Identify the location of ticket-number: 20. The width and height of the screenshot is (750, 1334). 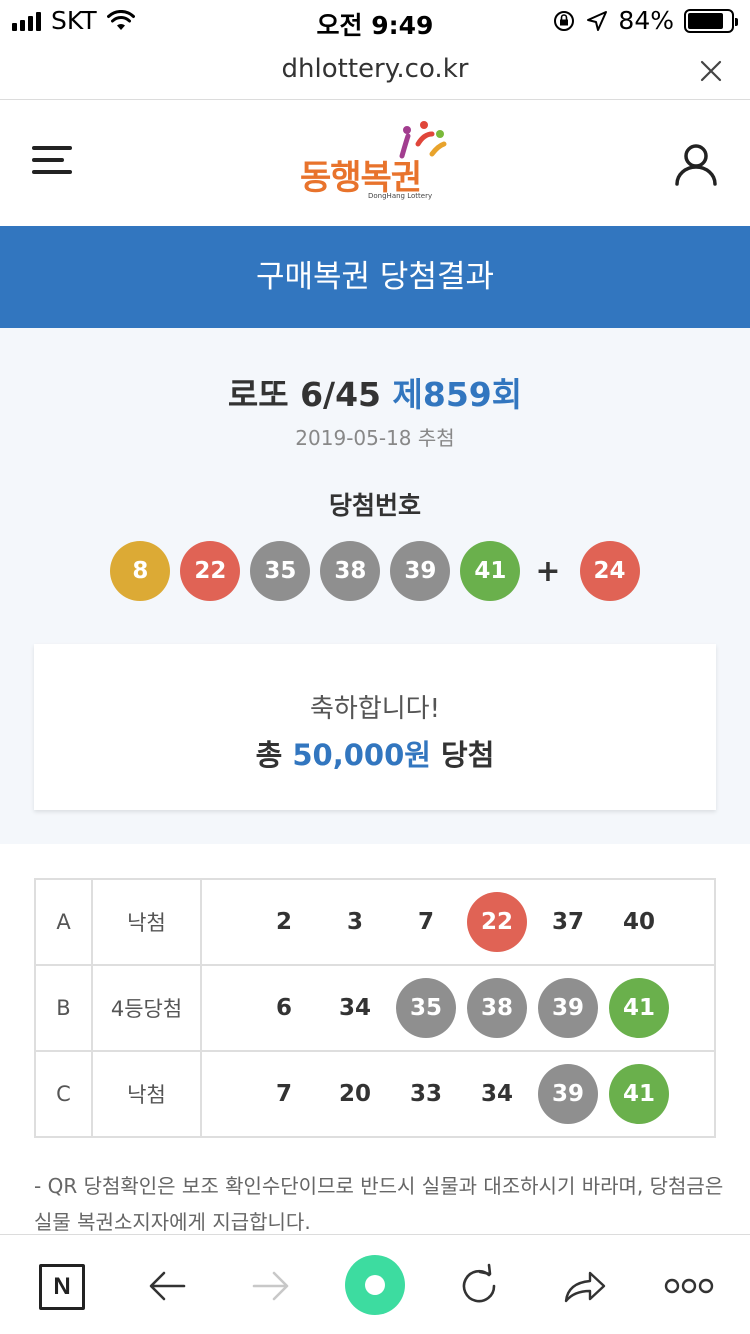
(354, 1094).